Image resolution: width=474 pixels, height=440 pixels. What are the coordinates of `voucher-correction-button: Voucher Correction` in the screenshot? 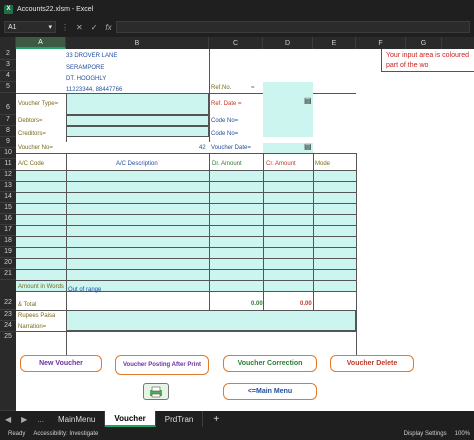 It's located at (270, 363).